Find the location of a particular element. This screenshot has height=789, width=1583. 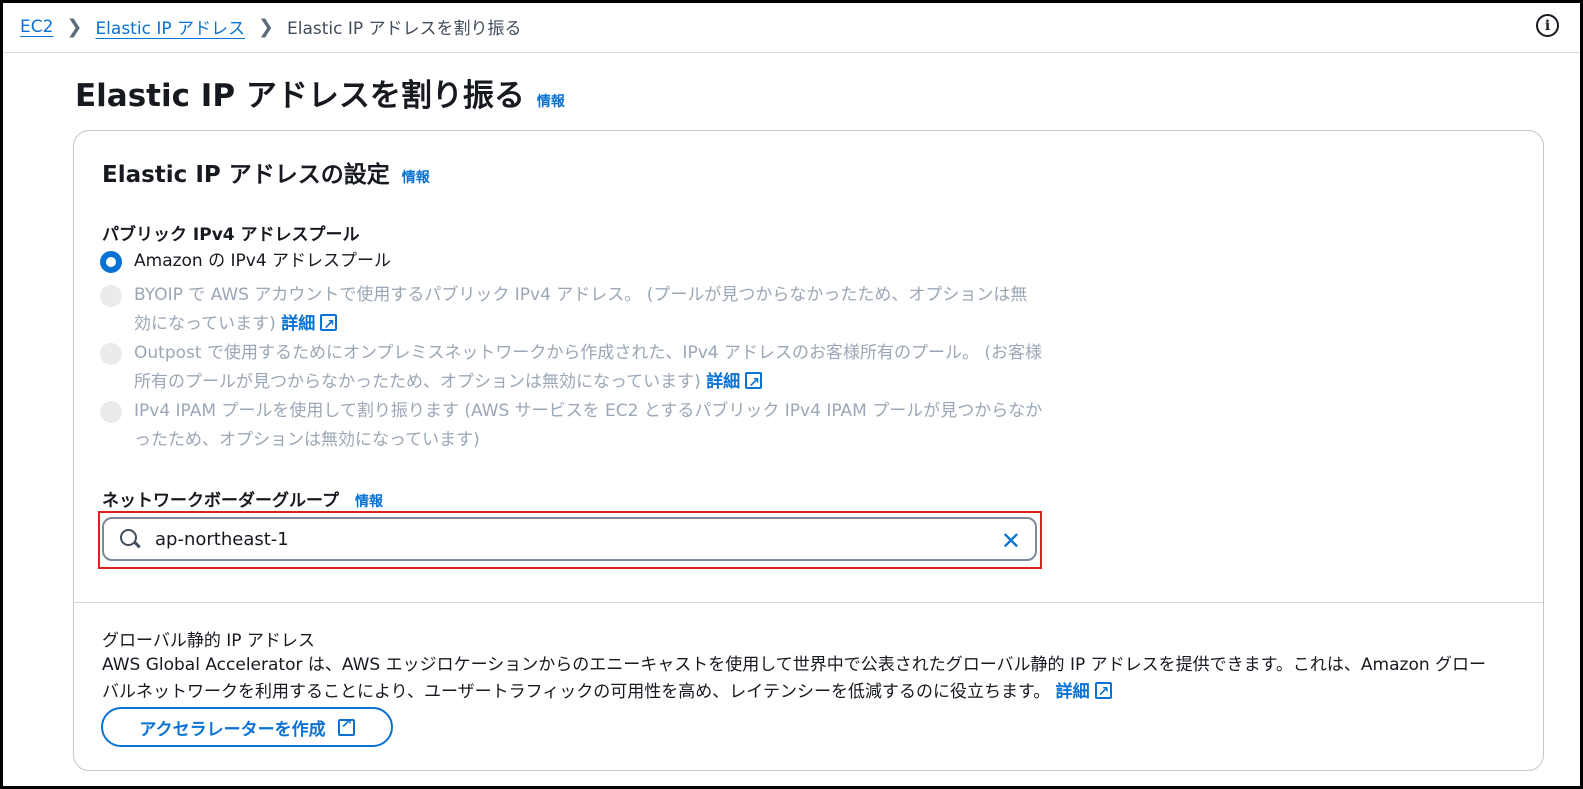

card-title-text: Elastic IP アドレスの設定 is located at coordinates (246, 175).